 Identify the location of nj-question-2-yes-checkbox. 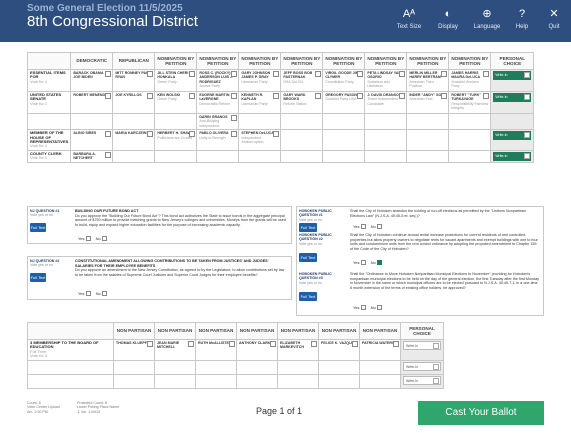
(88, 294).